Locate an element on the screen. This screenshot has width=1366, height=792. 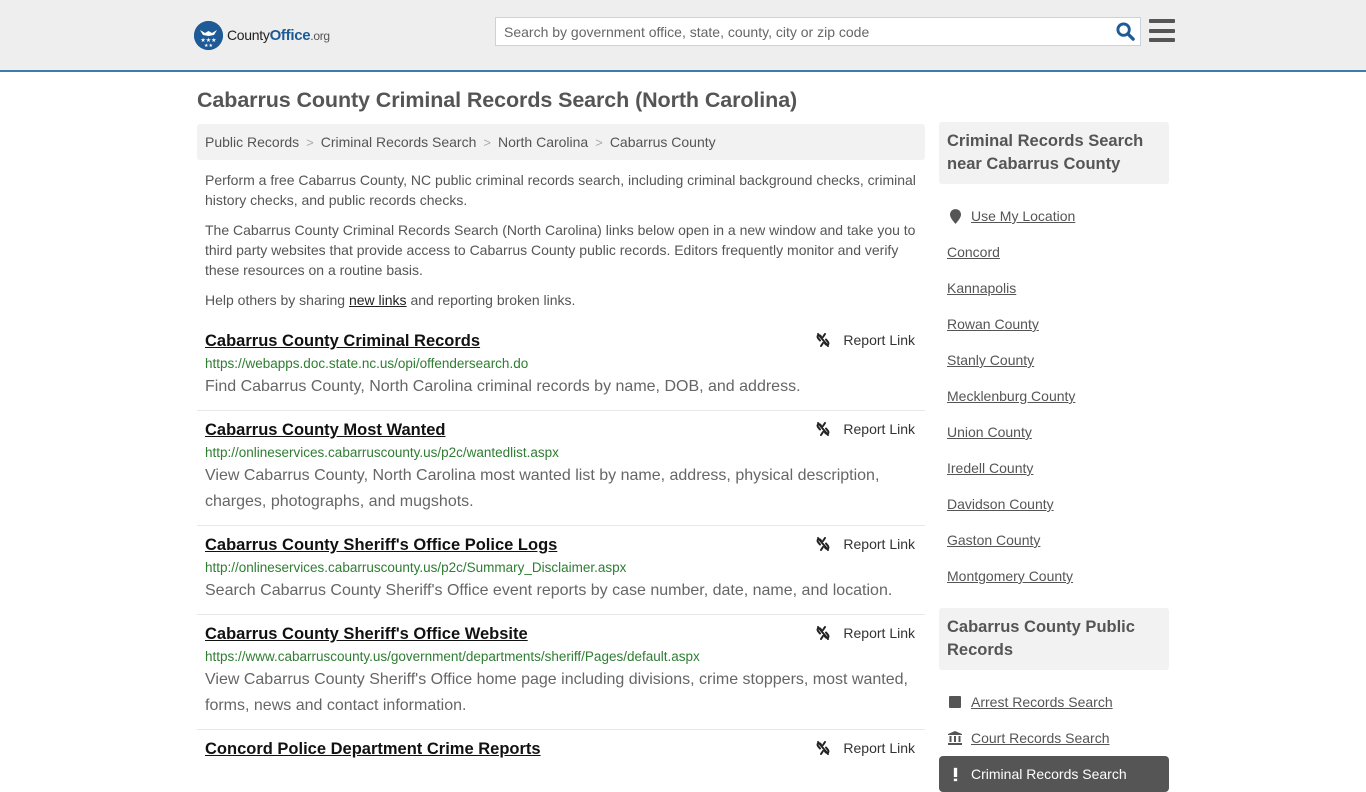
nearby-item: Davidson County is located at coordinates (1058, 504).